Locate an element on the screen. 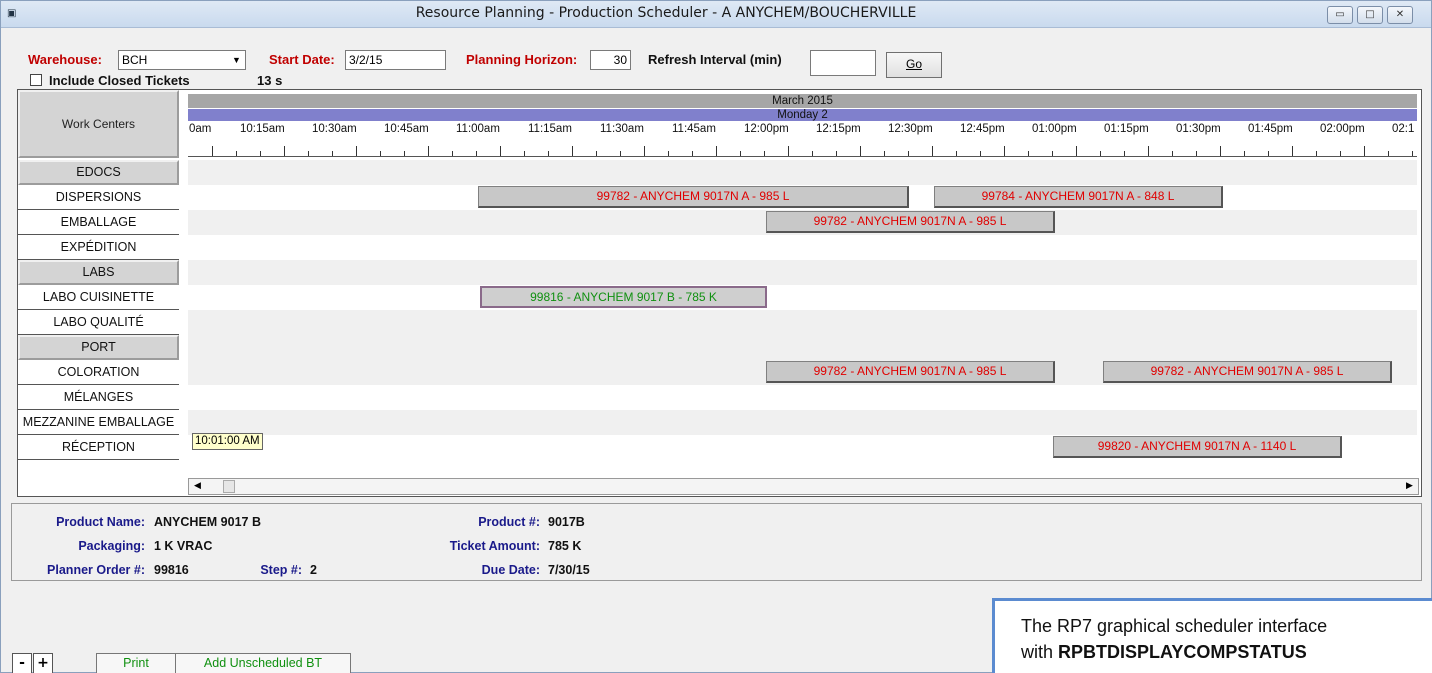 This screenshot has width=1432, height=673. add-unscheduled-button: Add Unscheduled BT is located at coordinates (263, 663).